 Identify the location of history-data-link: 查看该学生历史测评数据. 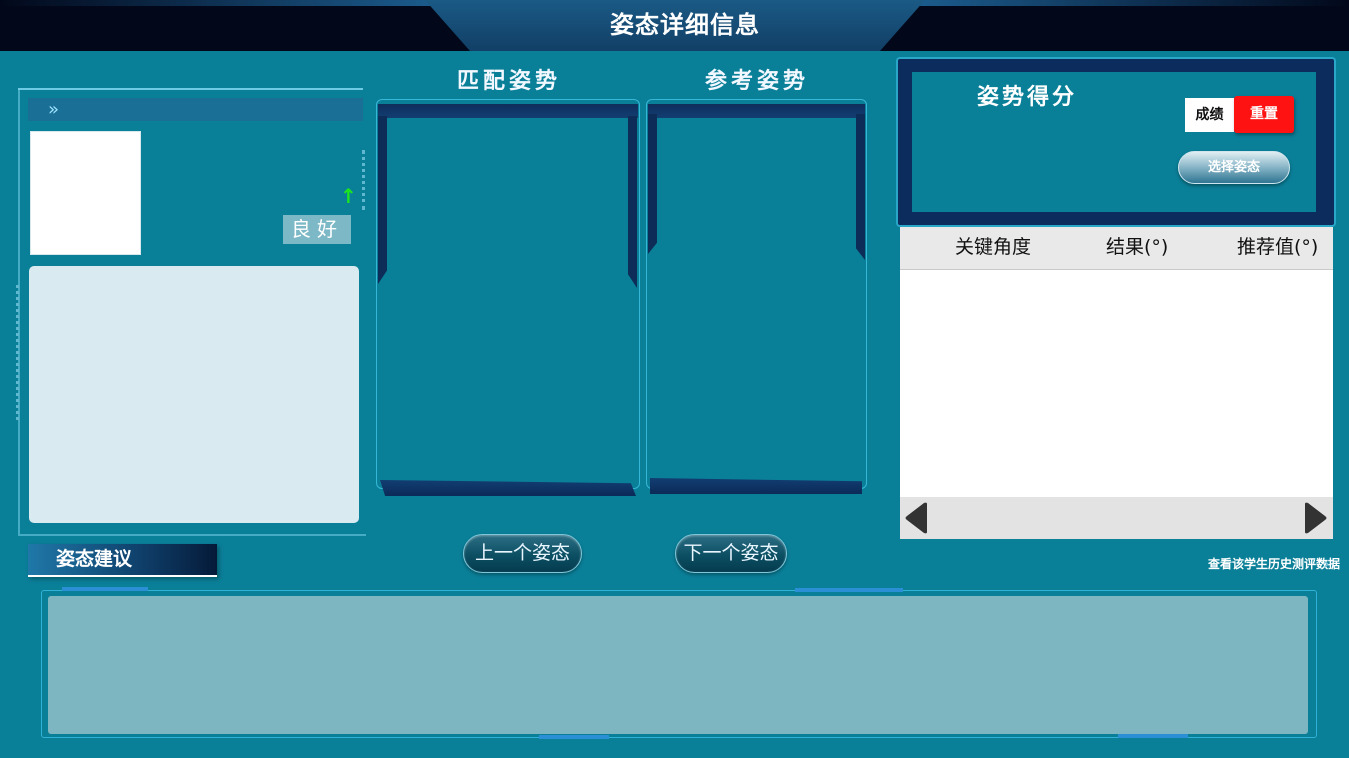
(1245, 564).